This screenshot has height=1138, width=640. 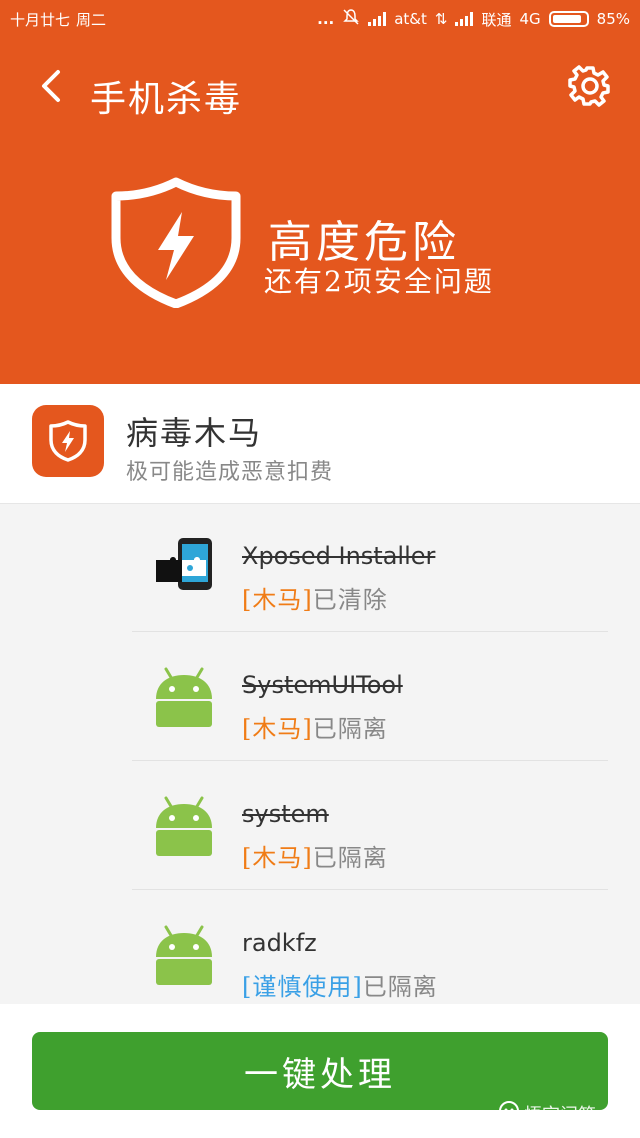 What do you see at coordinates (351, 19) in the screenshot?
I see `mute-icon` at bounding box center [351, 19].